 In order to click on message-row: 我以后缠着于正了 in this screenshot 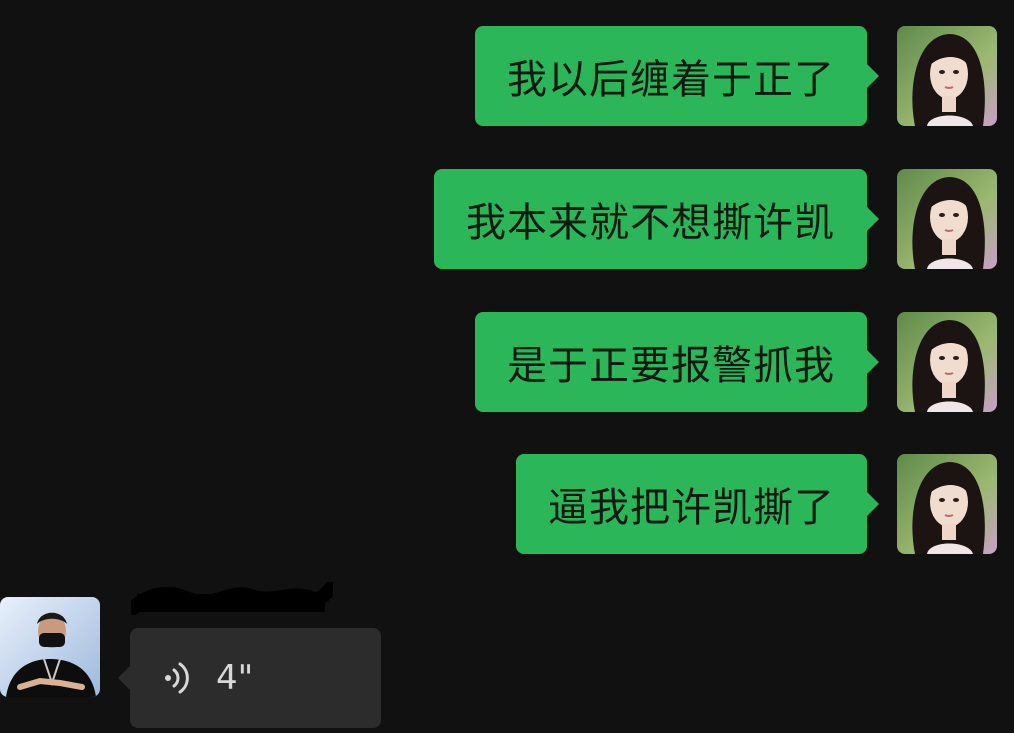, I will do `click(736, 76)`.